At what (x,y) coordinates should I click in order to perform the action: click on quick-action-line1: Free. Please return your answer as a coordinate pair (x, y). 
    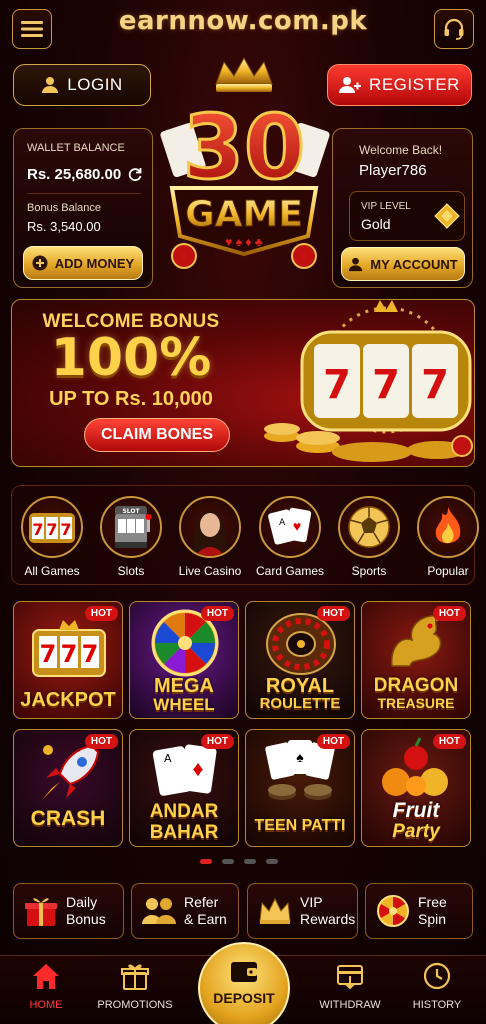
    Looking at the image, I should click on (432, 902).